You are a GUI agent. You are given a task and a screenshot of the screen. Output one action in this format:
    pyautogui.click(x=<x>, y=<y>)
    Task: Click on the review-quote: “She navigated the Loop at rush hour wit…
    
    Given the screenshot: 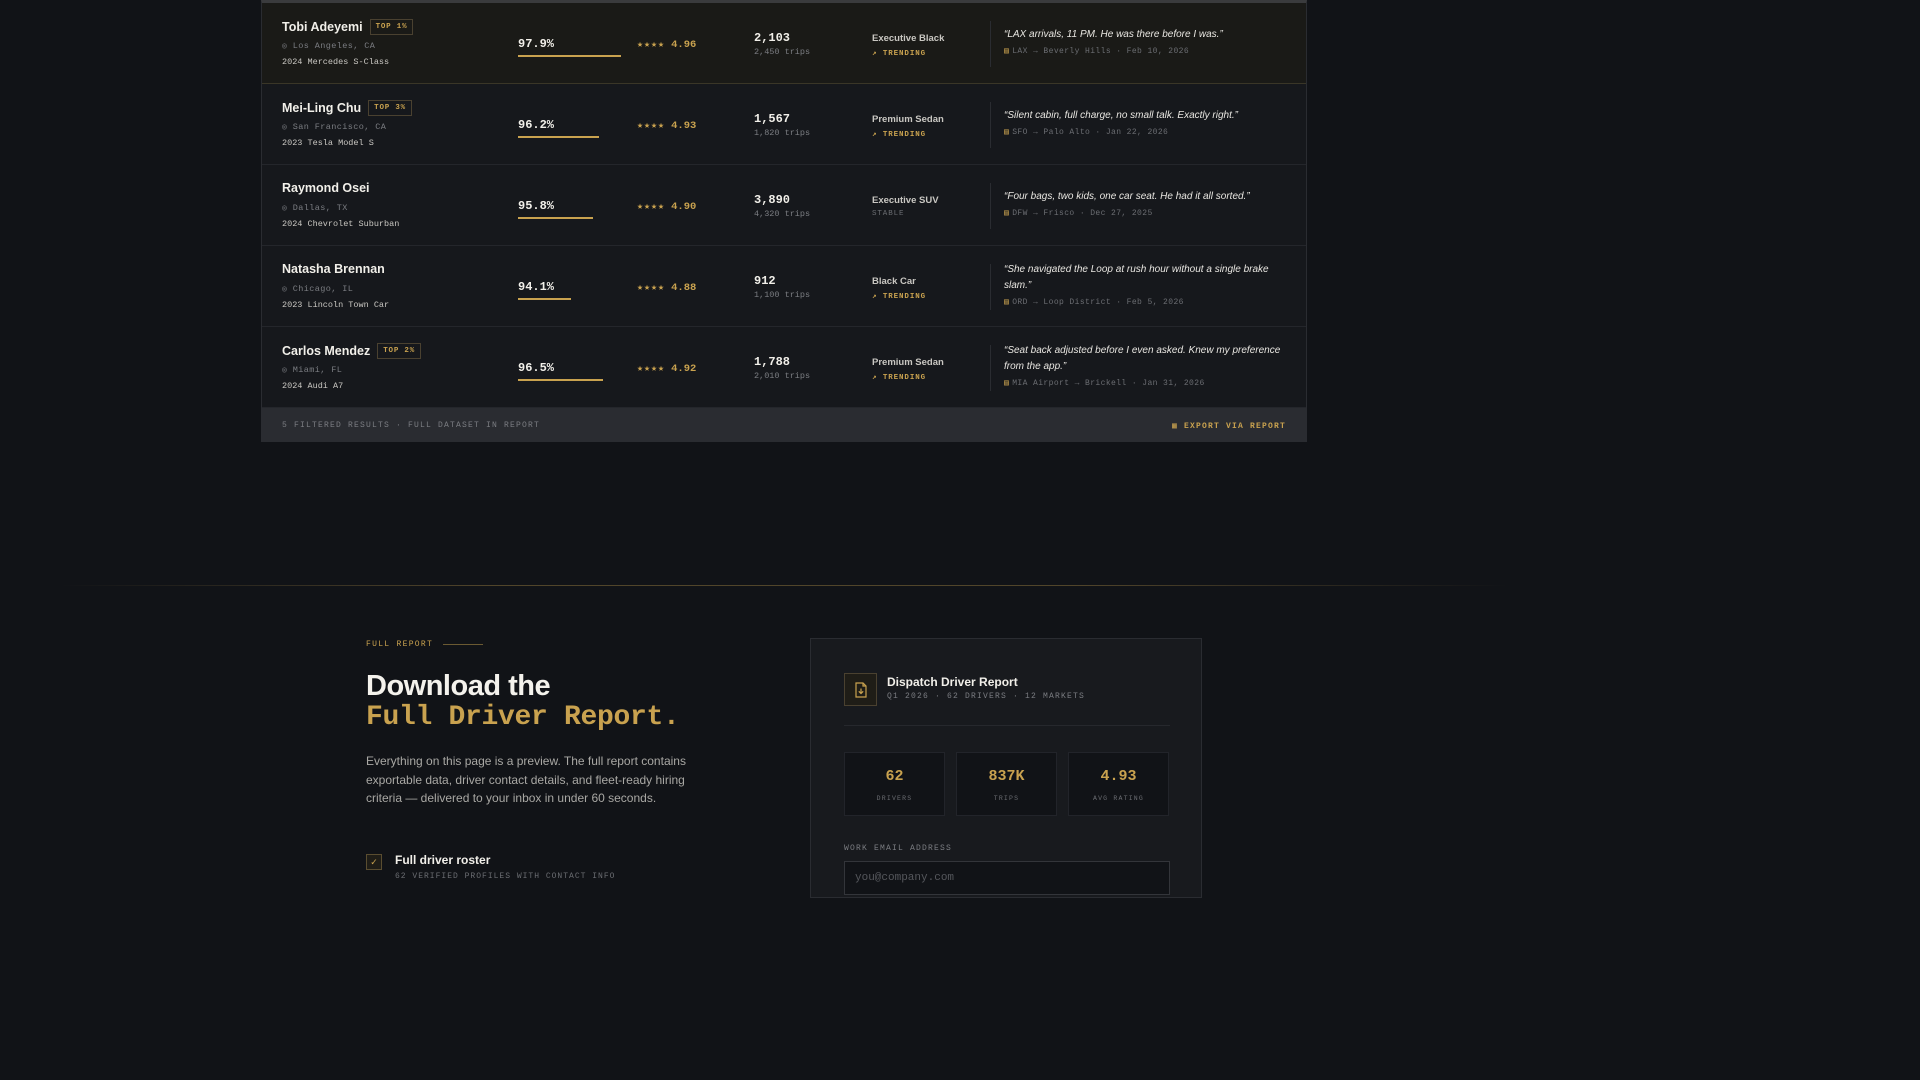 What is the action you would take?
    pyautogui.click(x=1136, y=277)
    